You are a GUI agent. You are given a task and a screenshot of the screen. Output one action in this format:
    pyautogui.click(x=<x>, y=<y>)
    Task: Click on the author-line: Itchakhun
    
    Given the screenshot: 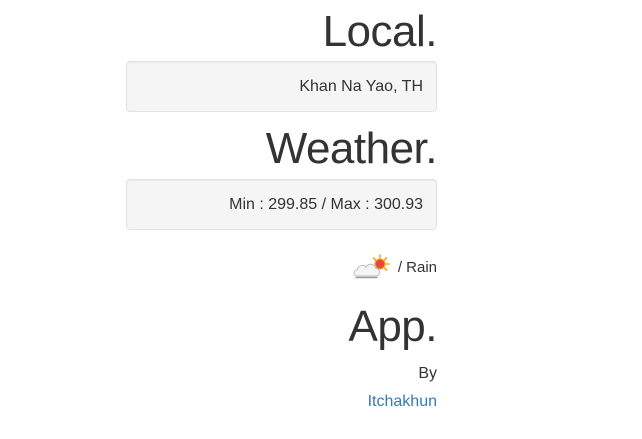 What is the action you would take?
    pyautogui.click(x=281, y=402)
    